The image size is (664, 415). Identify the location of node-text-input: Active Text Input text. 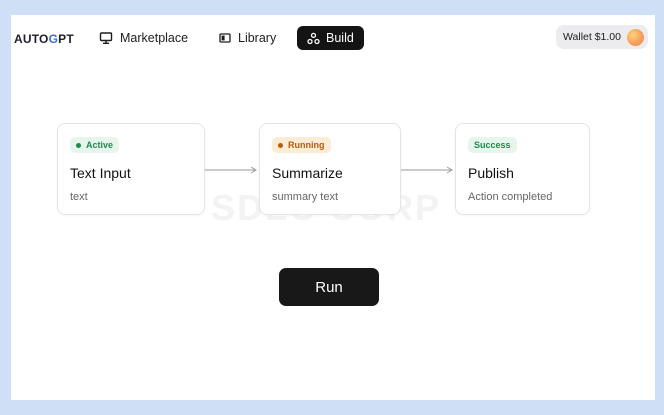
(131, 169).